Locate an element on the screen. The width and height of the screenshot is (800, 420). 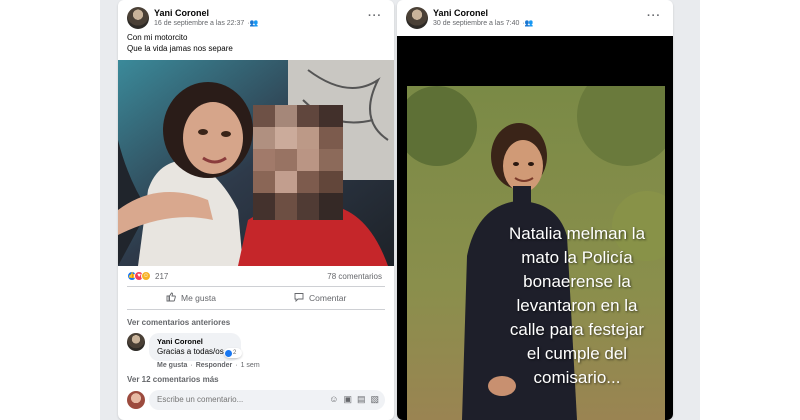
comment-like-link: Me gusta is located at coordinates (172, 365).